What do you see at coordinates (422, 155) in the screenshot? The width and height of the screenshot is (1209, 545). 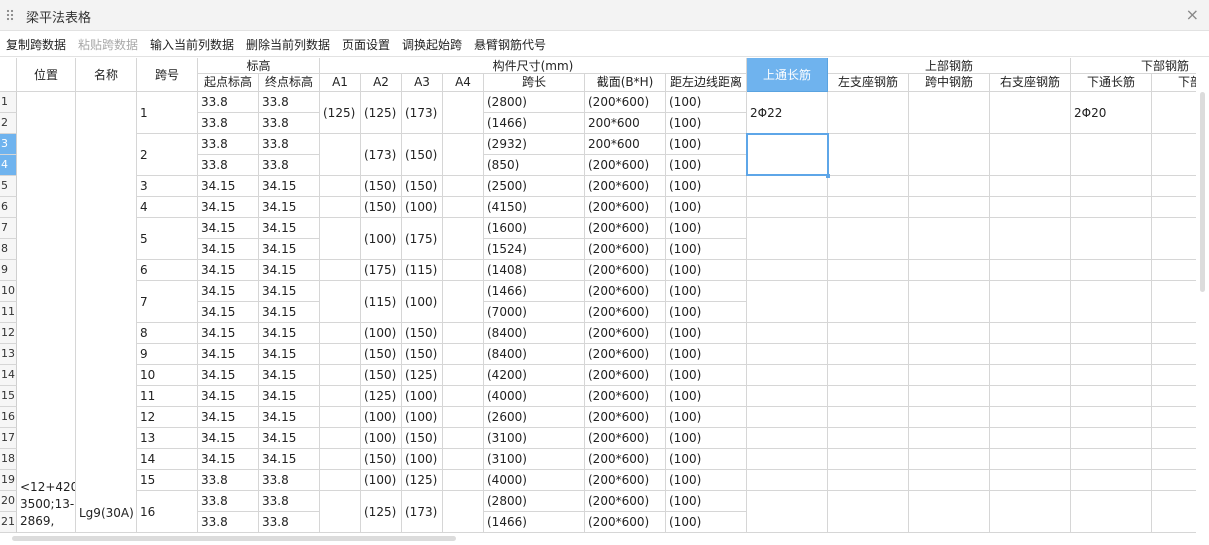 I see `cell-a3-span-2: (150)` at bounding box center [422, 155].